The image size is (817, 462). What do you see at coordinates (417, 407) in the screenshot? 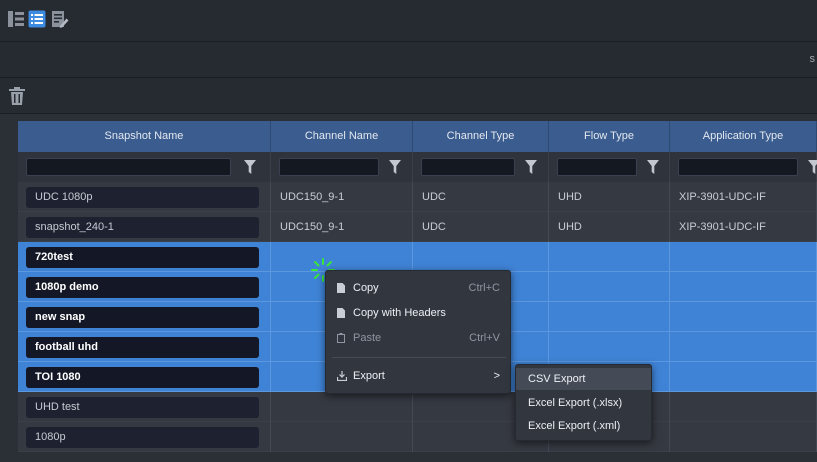
I see `table-row: UHD test` at bounding box center [417, 407].